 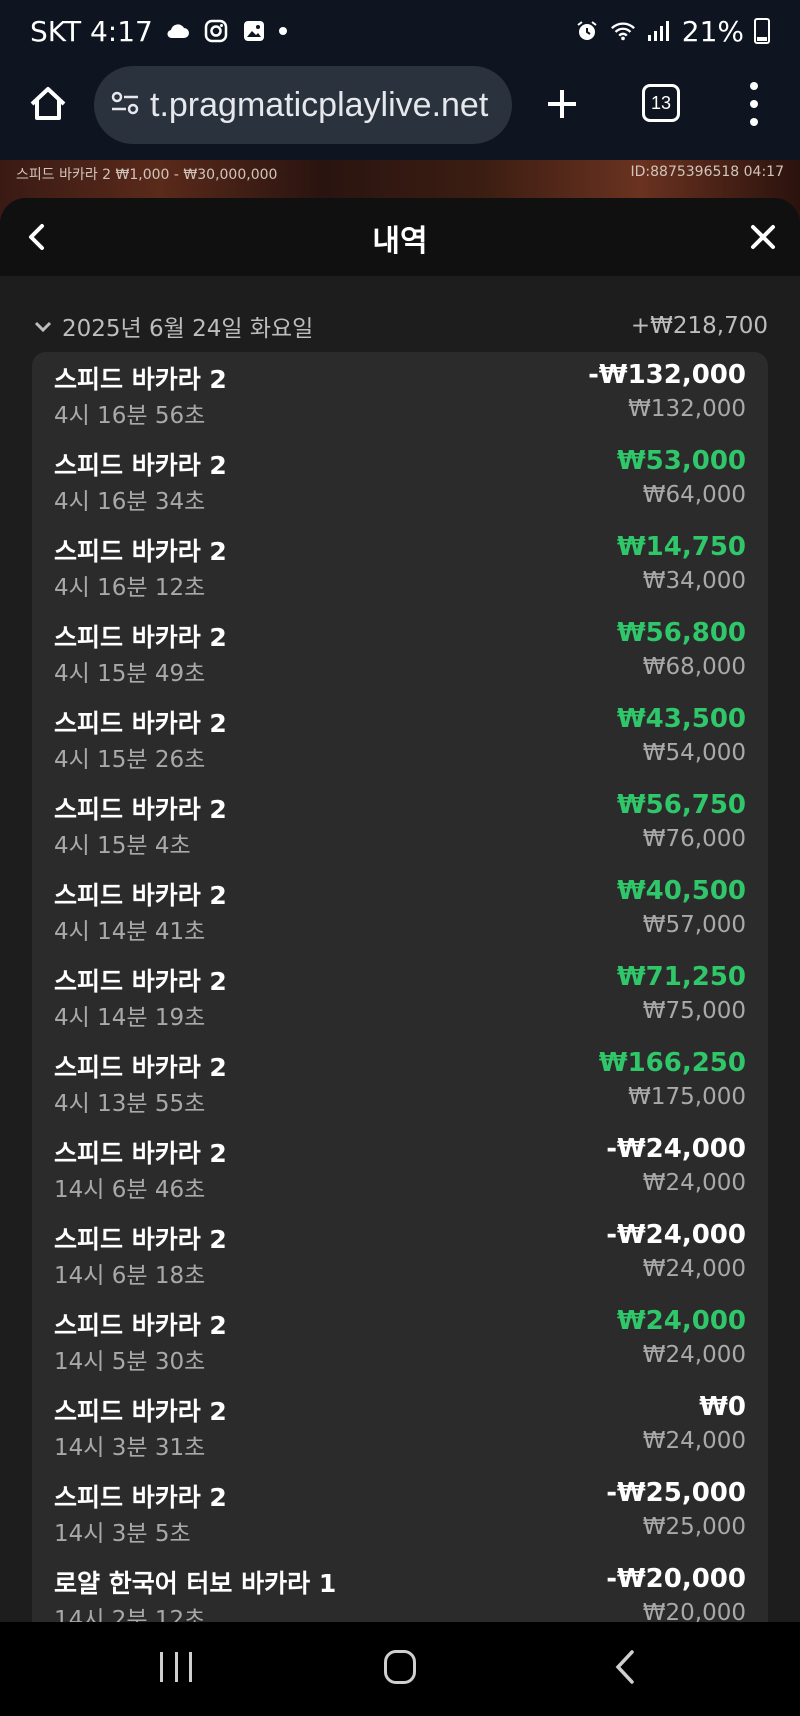 What do you see at coordinates (319, 104) in the screenshot?
I see `url-text: t.pragmaticplaylive.net` at bounding box center [319, 104].